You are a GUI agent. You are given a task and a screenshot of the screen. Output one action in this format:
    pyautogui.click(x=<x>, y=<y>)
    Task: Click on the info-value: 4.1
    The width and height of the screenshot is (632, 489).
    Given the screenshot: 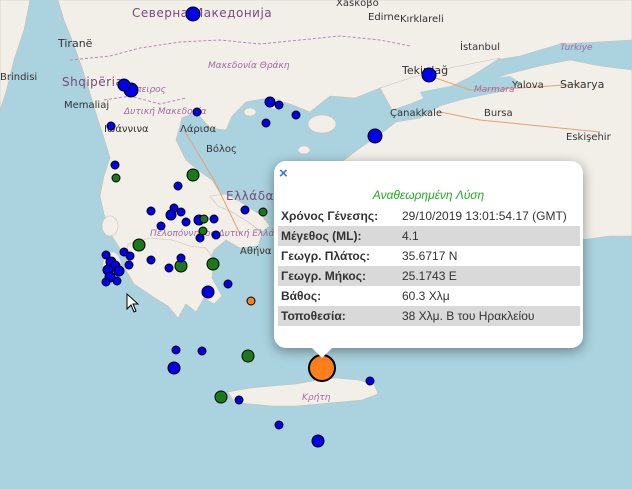 What is the action you would take?
    pyautogui.click(x=489, y=236)
    